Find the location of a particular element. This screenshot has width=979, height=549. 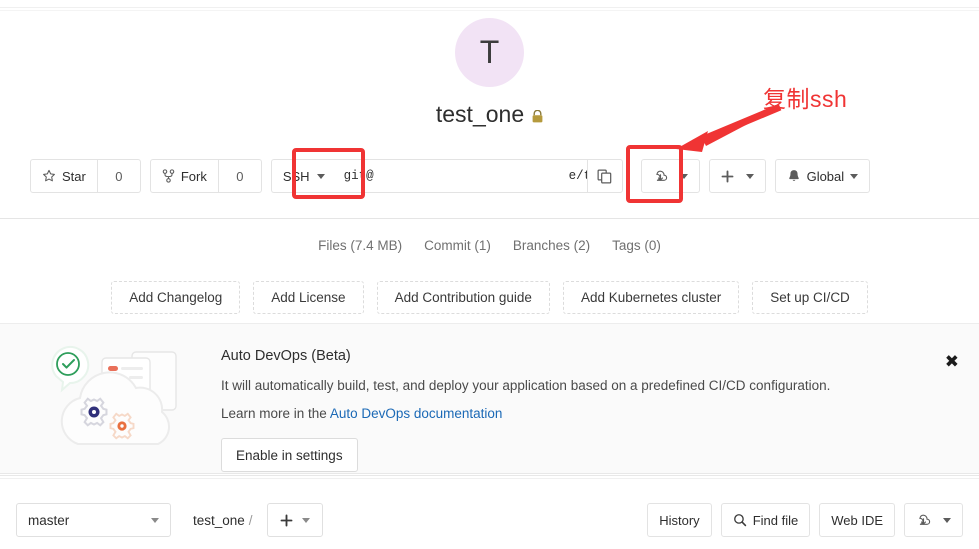

project-action-row: Star 0 Fork 0 SSH git@ e/ Global is located at coordinates (489, 176).